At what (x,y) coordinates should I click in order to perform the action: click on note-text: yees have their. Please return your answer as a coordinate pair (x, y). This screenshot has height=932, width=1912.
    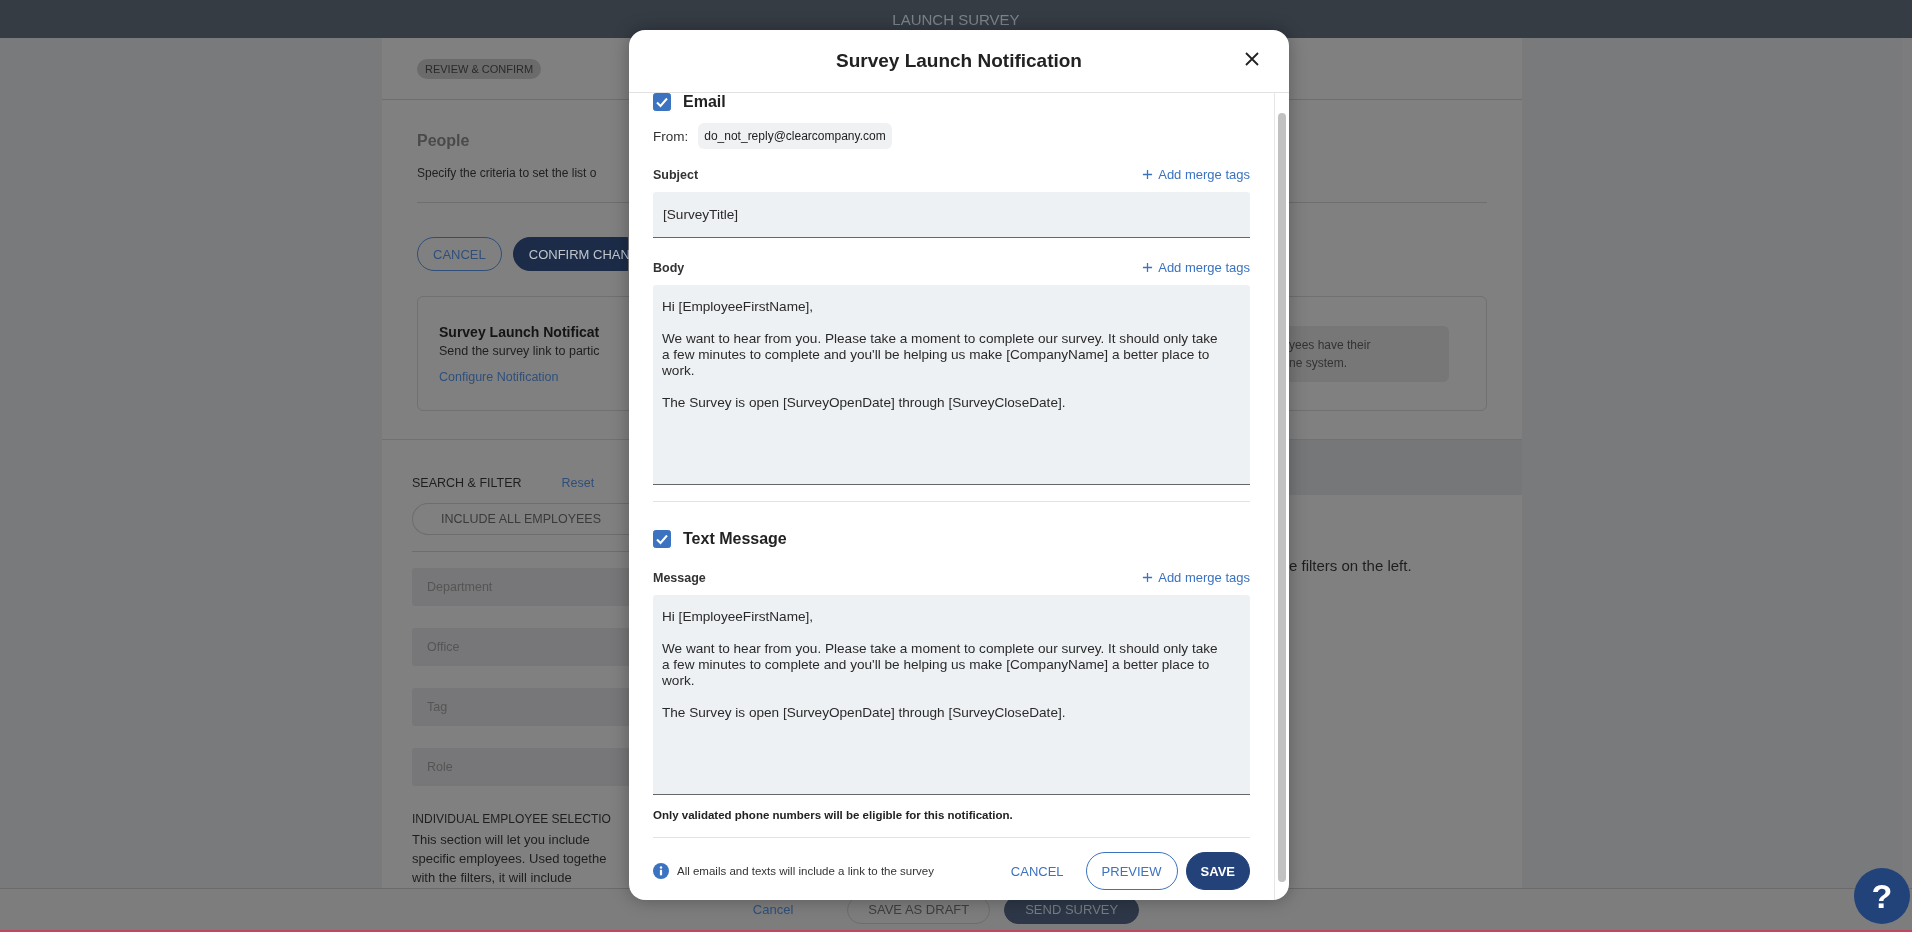
    Looking at the image, I should click on (1330, 344).